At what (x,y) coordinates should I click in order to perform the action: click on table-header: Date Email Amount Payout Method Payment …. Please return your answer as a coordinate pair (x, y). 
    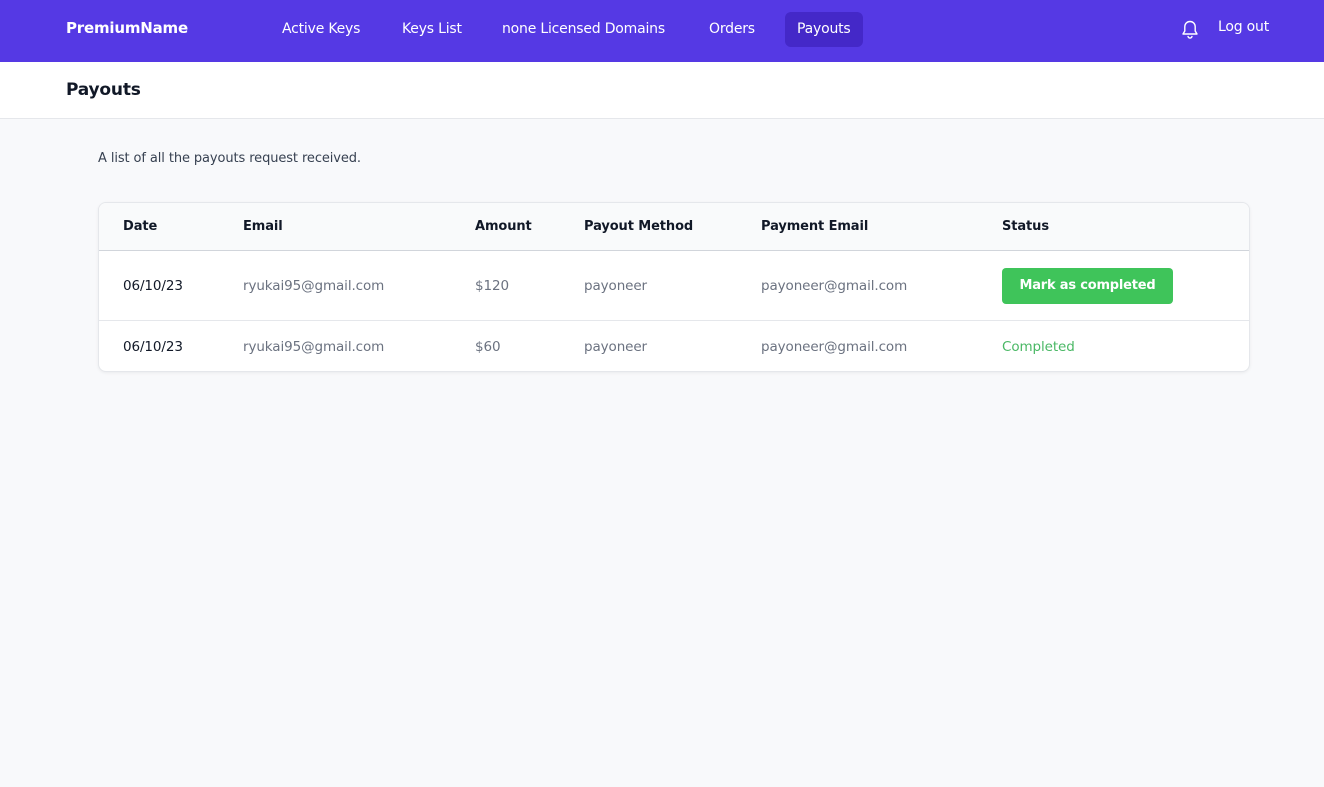
    Looking at the image, I should click on (674, 227).